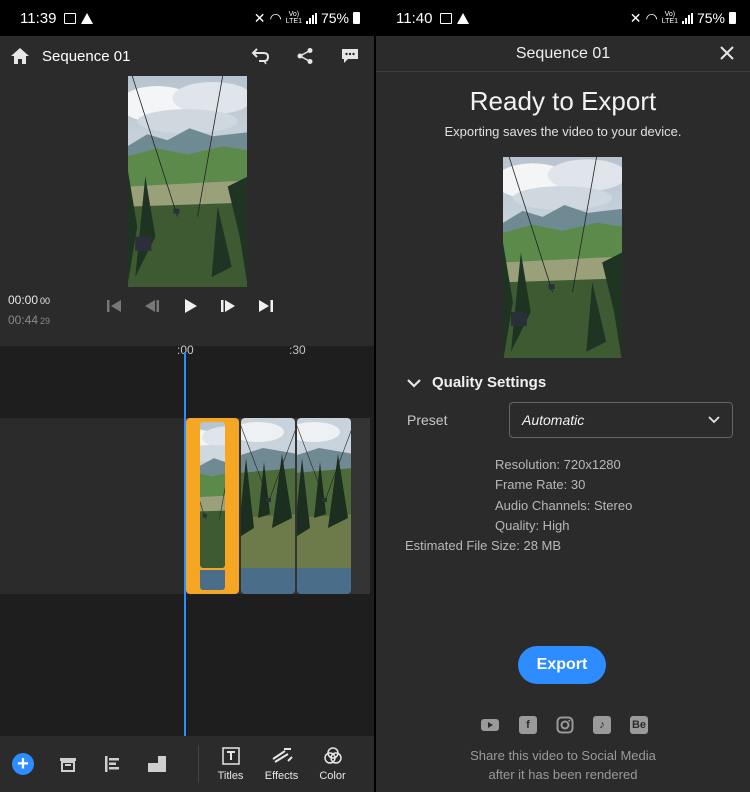  What do you see at coordinates (38, 18) in the screenshot?
I see `status-time: 11:39` at bounding box center [38, 18].